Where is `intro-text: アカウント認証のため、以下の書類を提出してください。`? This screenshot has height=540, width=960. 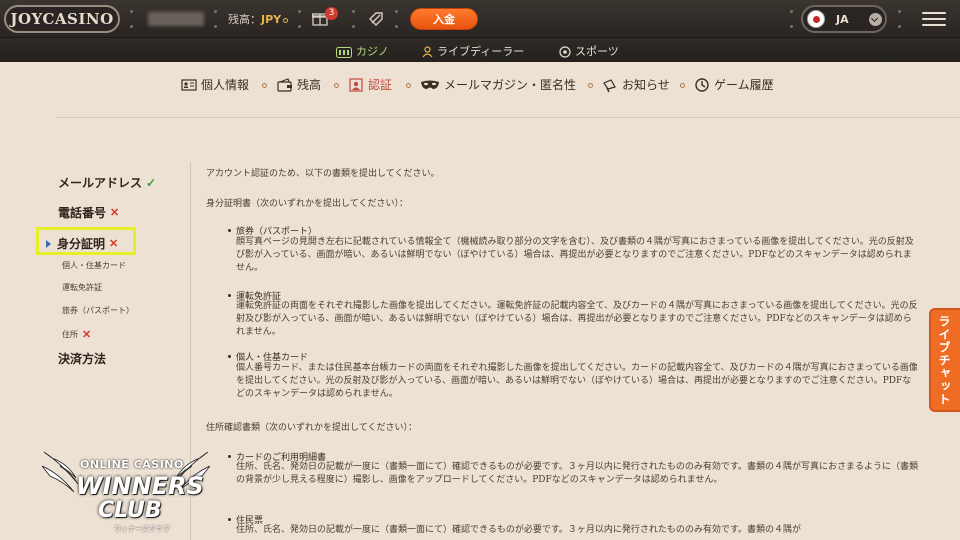
intro-text: アカウント認証のため、以下の書類を提出してください。 is located at coordinates (323, 174).